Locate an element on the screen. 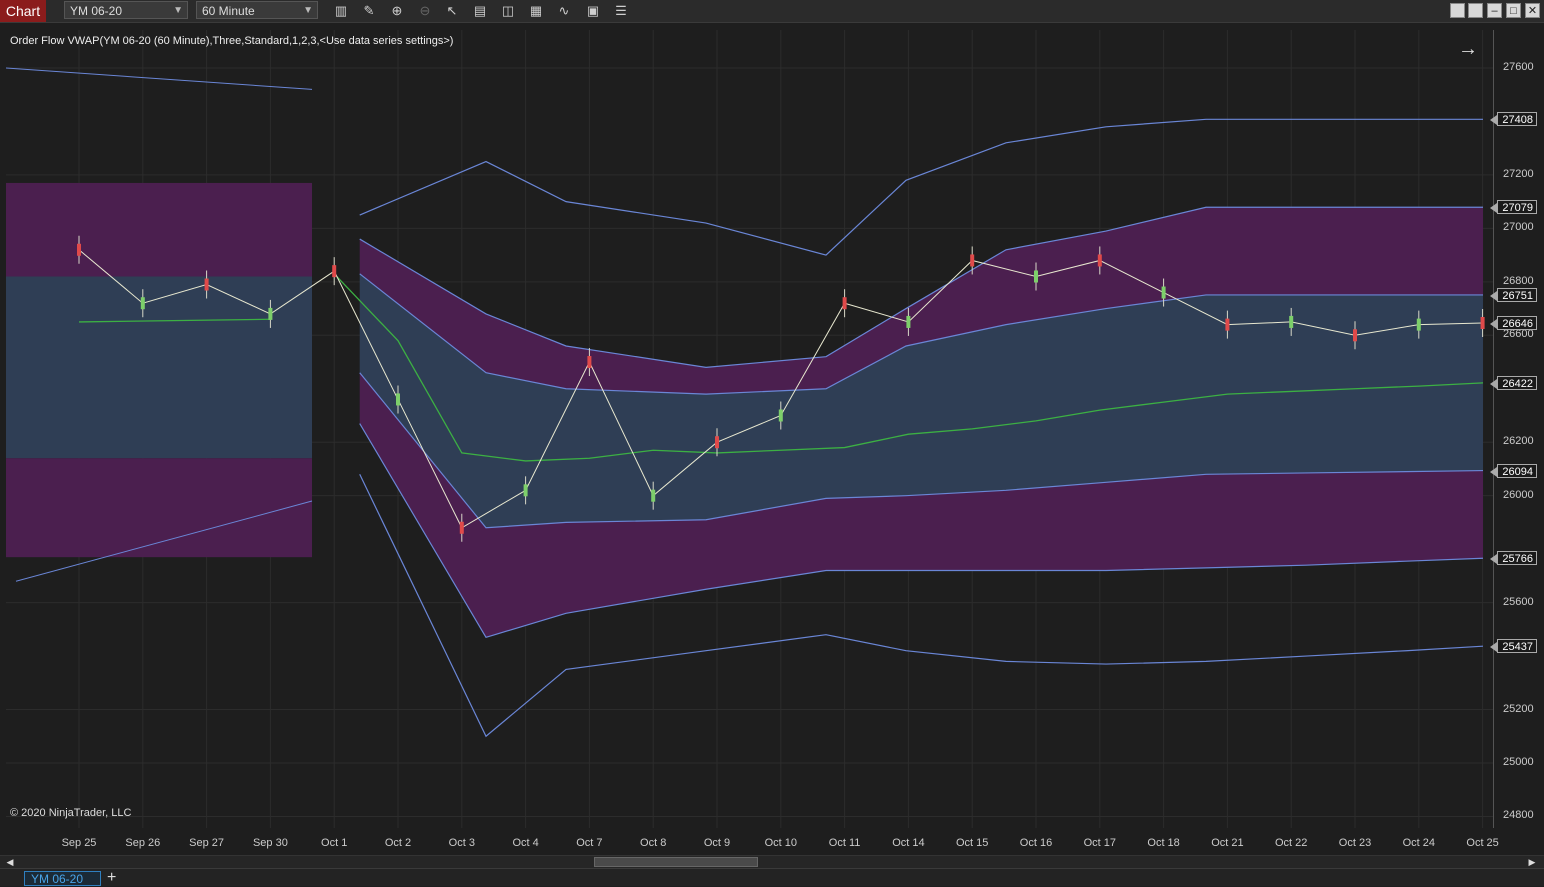 Image resolution: width=1544 pixels, height=887 pixels. time-tick-label: Oct 16 is located at coordinates (1036, 843).